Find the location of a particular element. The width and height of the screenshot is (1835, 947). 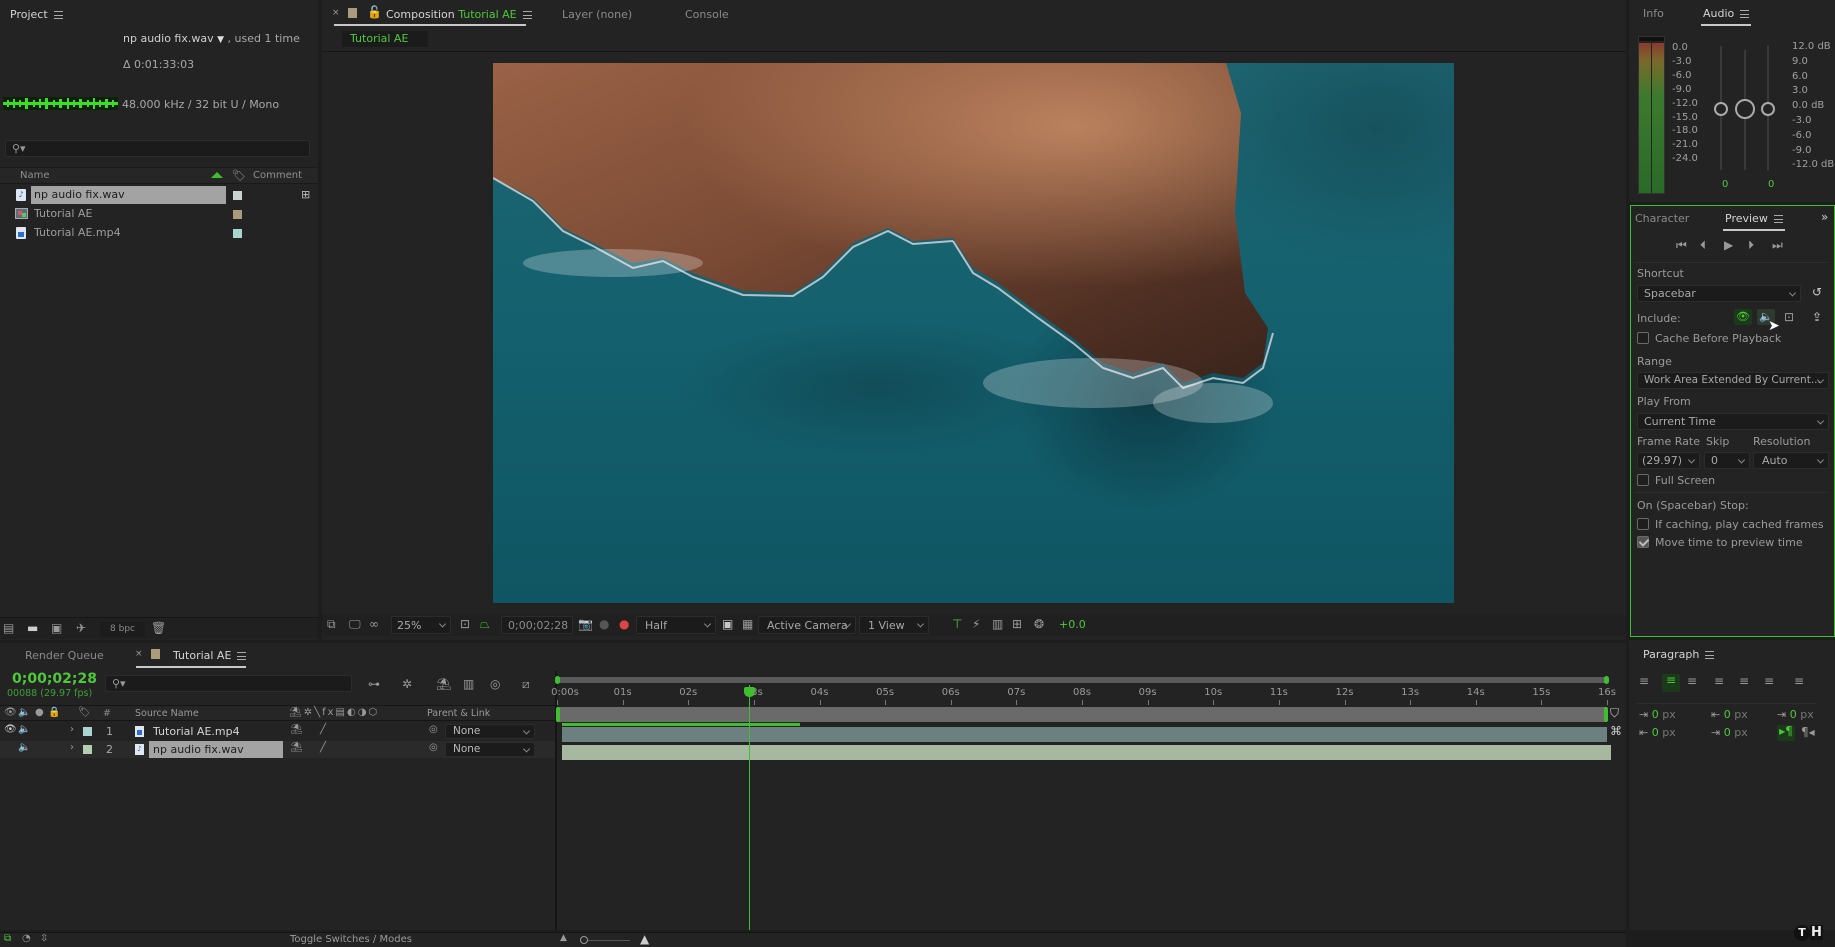

justify-last-right-icon: ≡ is located at coordinates (1769, 681).